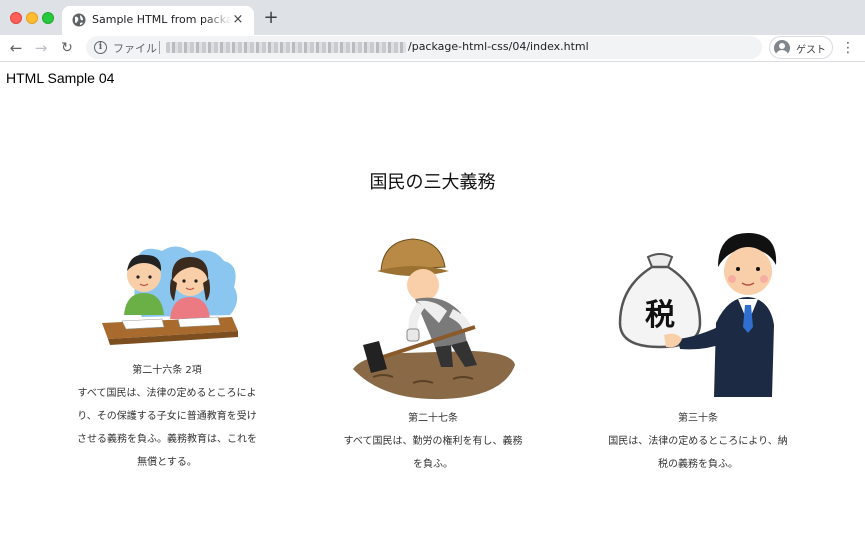 Image resolution: width=865 pixels, height=542 pixels. What do you see at coordinates (16, 18) in the screenshot?
I see `close-window-button` at bounding box center [16, 18].